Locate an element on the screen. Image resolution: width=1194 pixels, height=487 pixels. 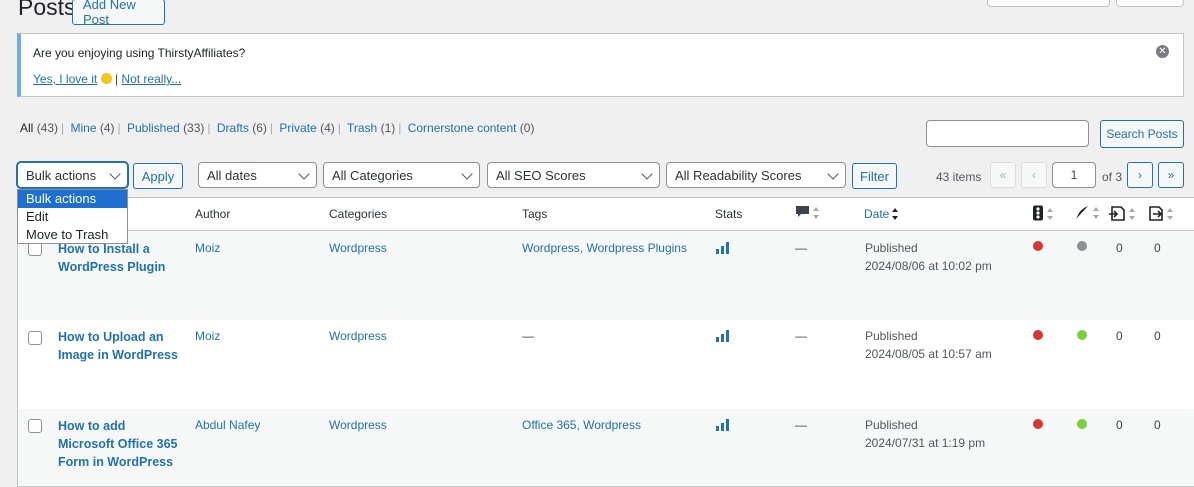
add-new-post-button: Add New Post is located at coordinates (118, 13).